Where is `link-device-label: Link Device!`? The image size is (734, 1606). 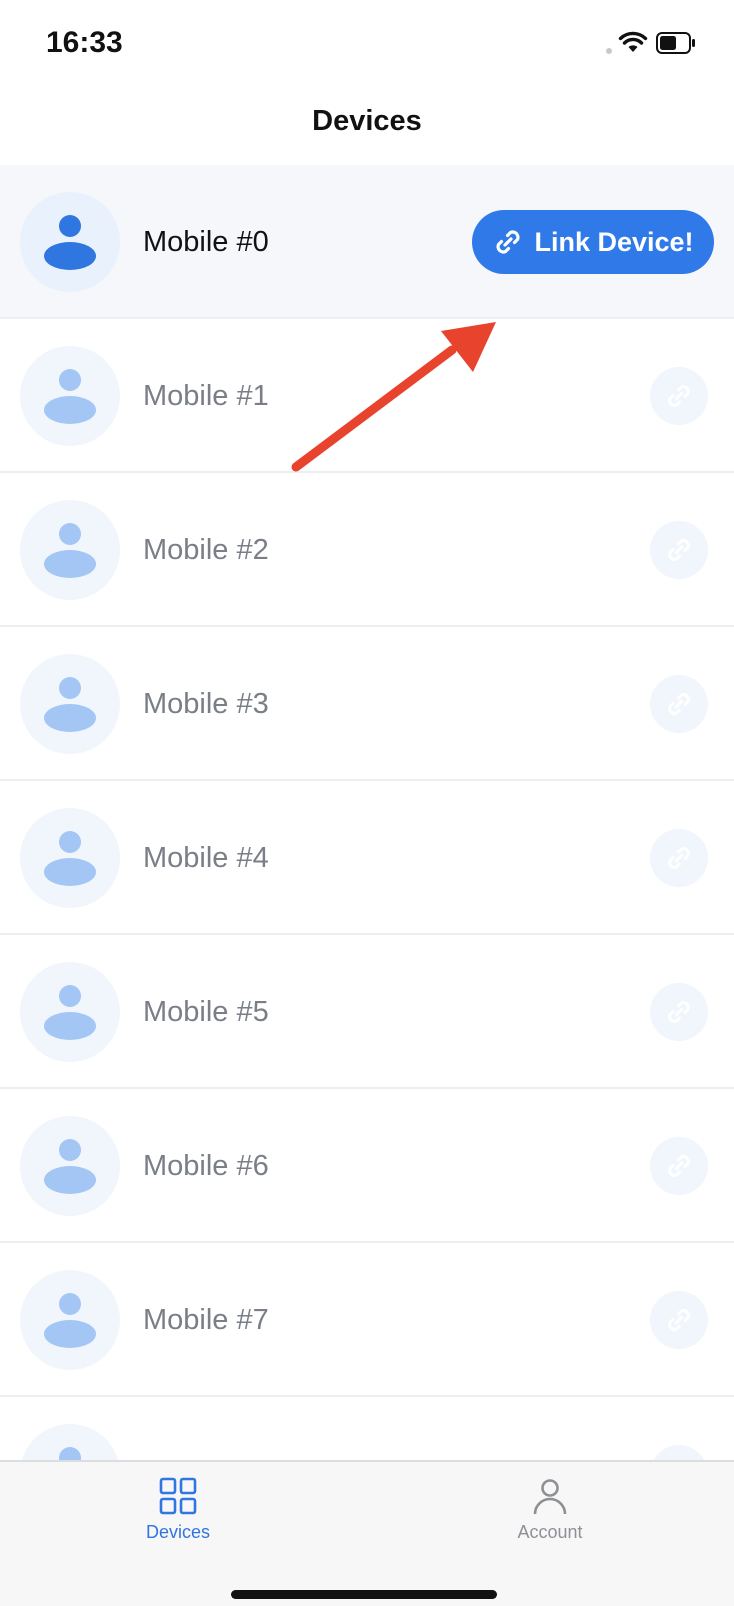
link-device-label: Link Device! is located at coordinates (614, 241).